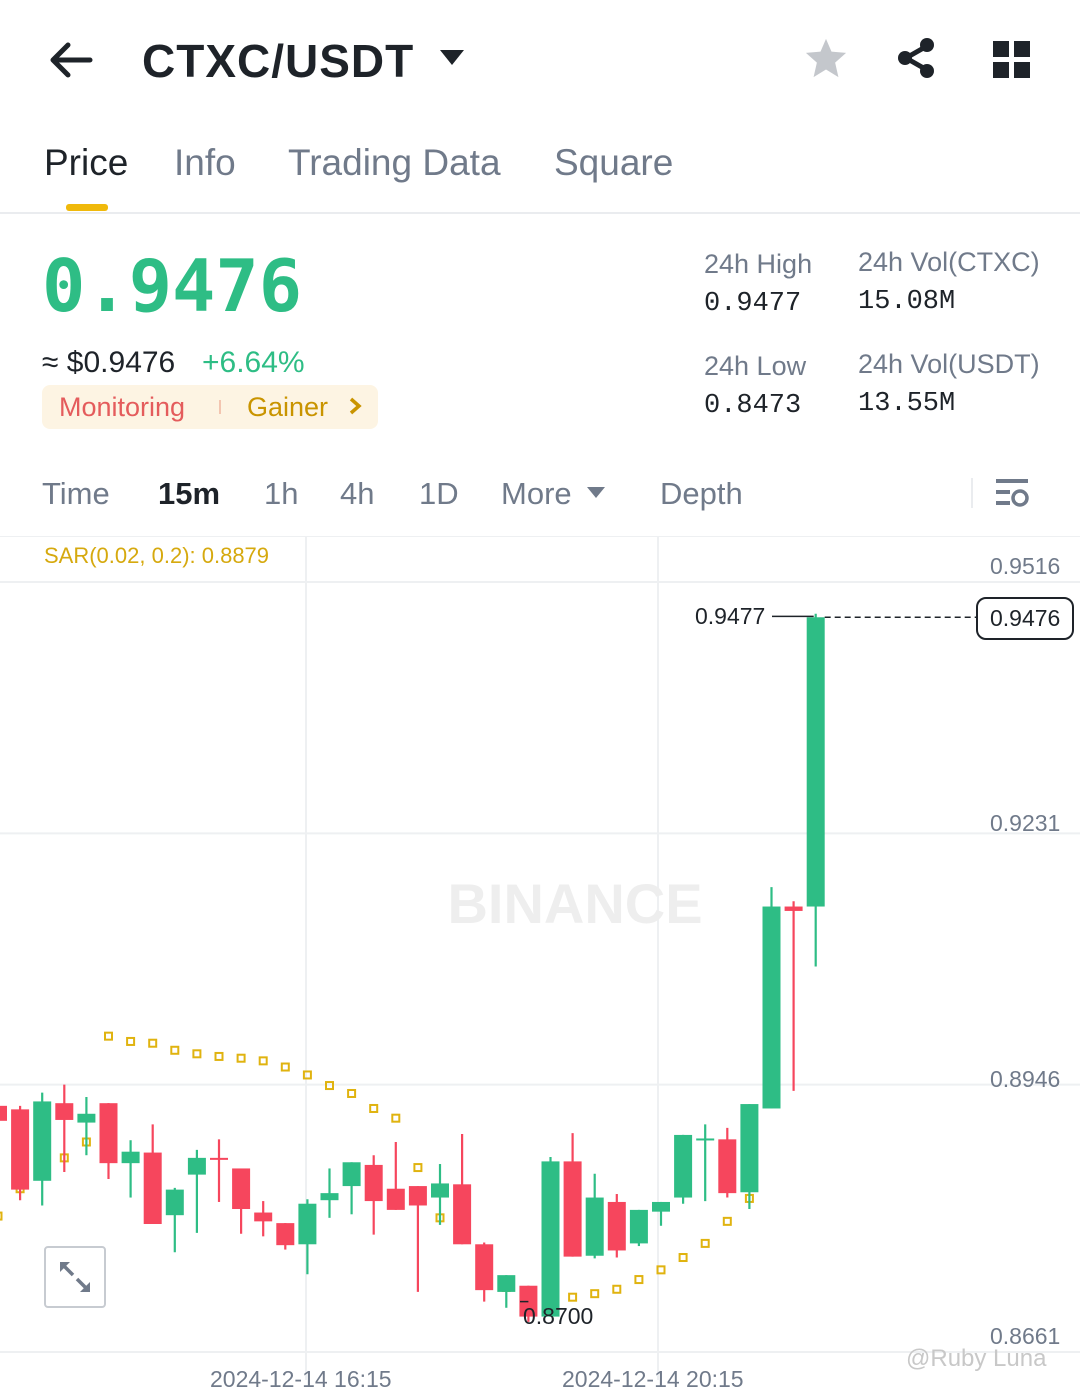 This screenshot has height=1393, width=1080. Describe the element at coordinates (907, 302) in the screenshot. I see `stat-24h-vol-base-value: 15.08M` at that location.